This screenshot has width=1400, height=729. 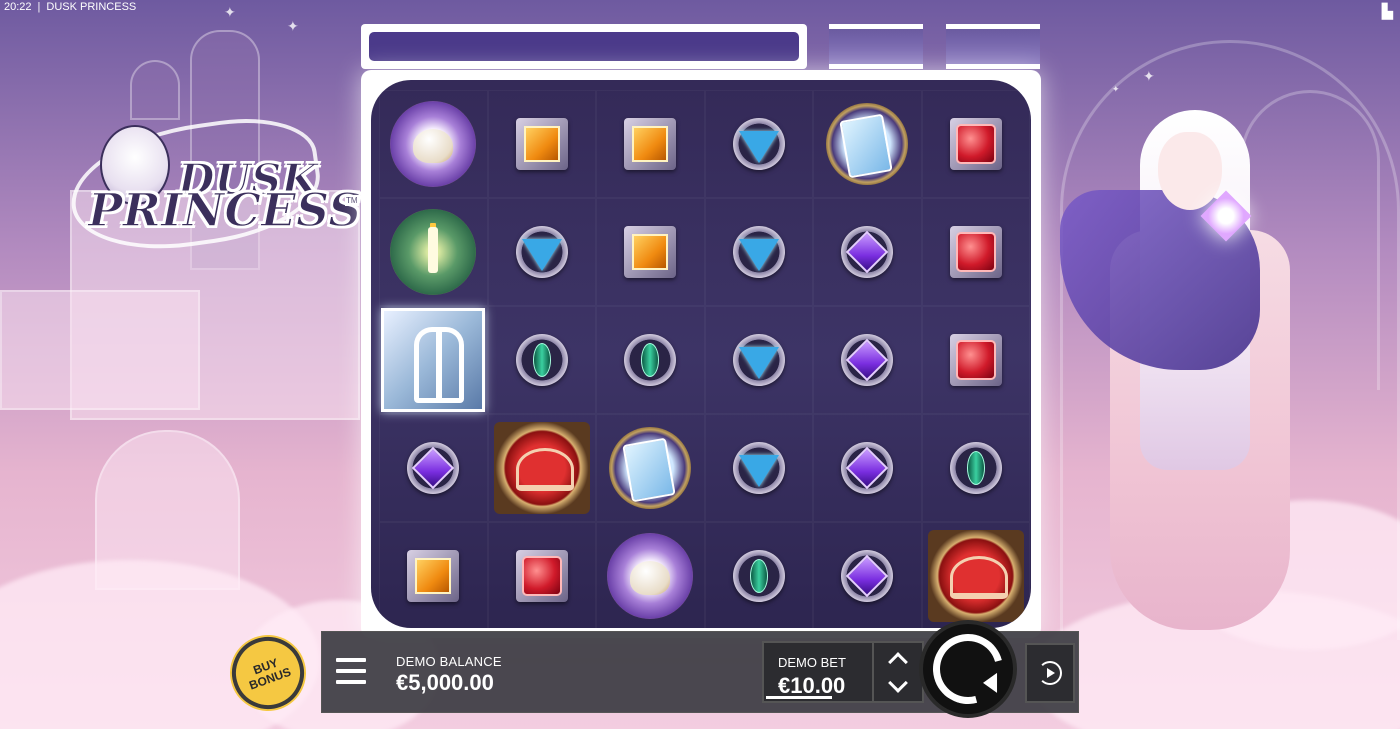 What do you see at coordinates (91, 7) in the screenshot?
I see `status-game-title: DUSK PRINCESS` at bounding box center [91, 7].